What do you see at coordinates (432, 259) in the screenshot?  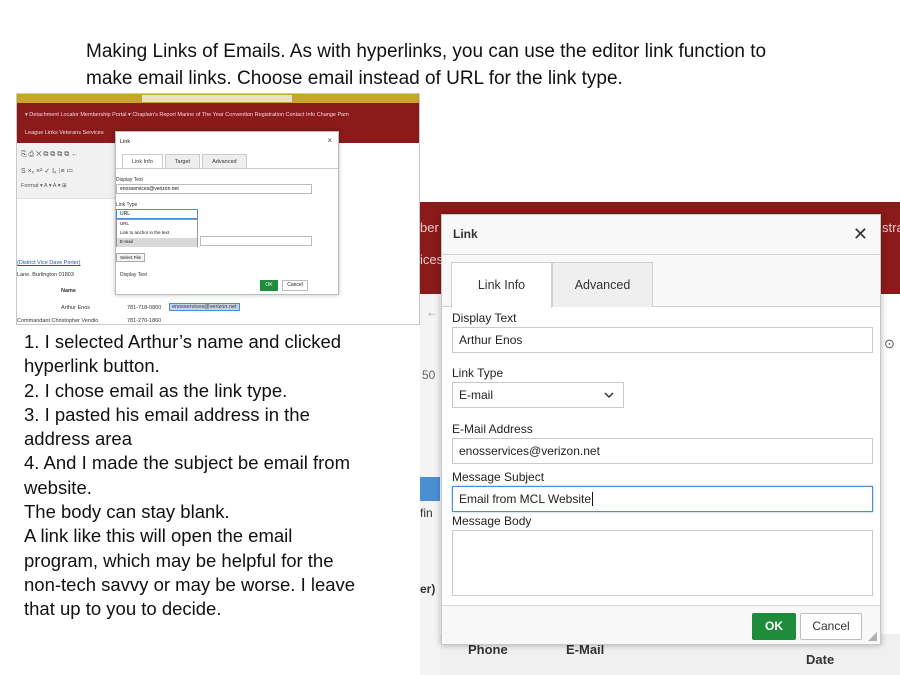 I see `nav-fragment-left-2: ices` at bounding box center [432, 259].